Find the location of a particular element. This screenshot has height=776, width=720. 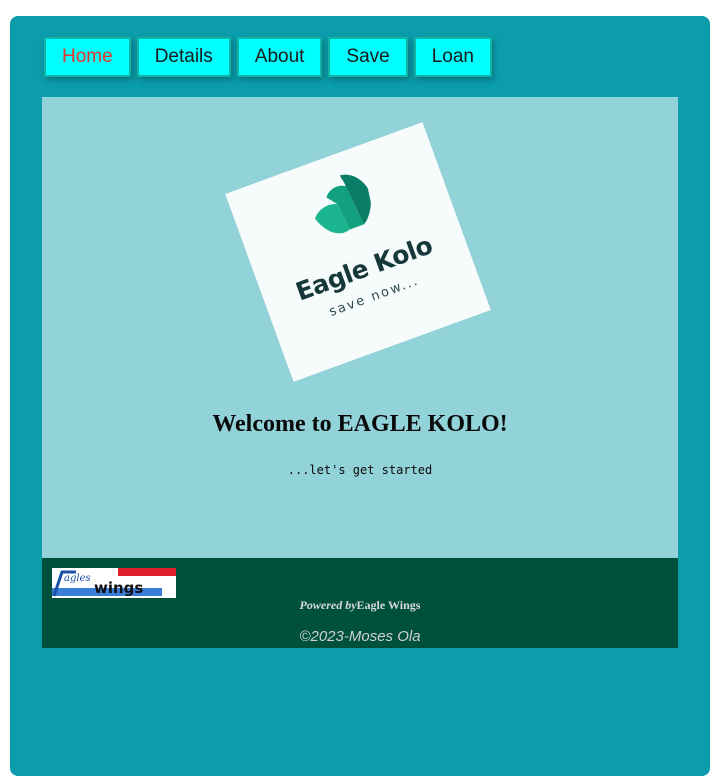

nav-about-button: About is located at coordinates (279, 57).